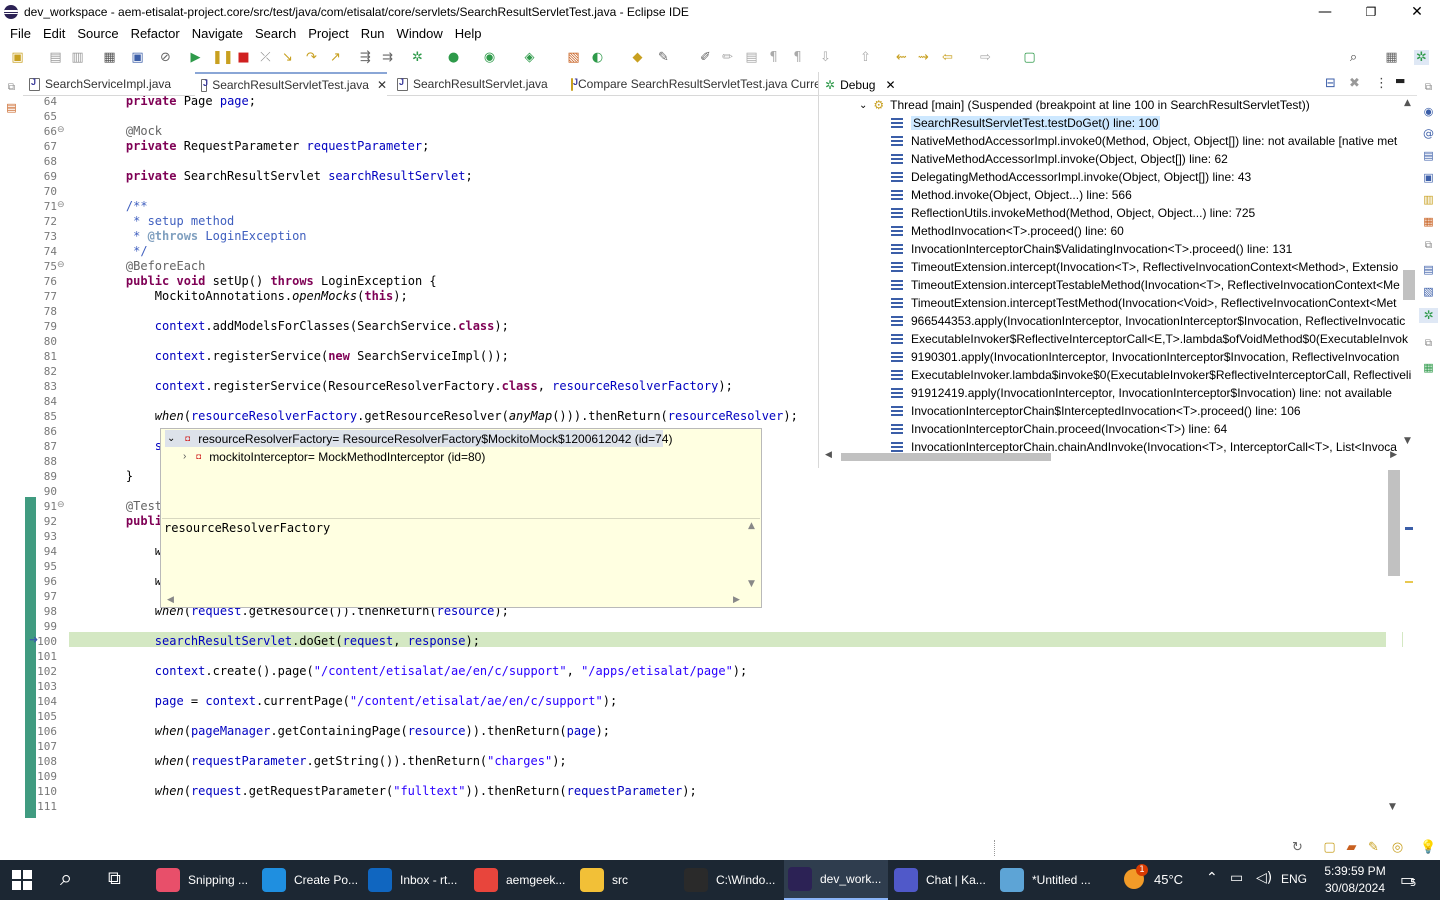 The width and height of the screenshot is (1440, 900). I want to click on collapse-chevron-icon: ›, so click(184, 456).